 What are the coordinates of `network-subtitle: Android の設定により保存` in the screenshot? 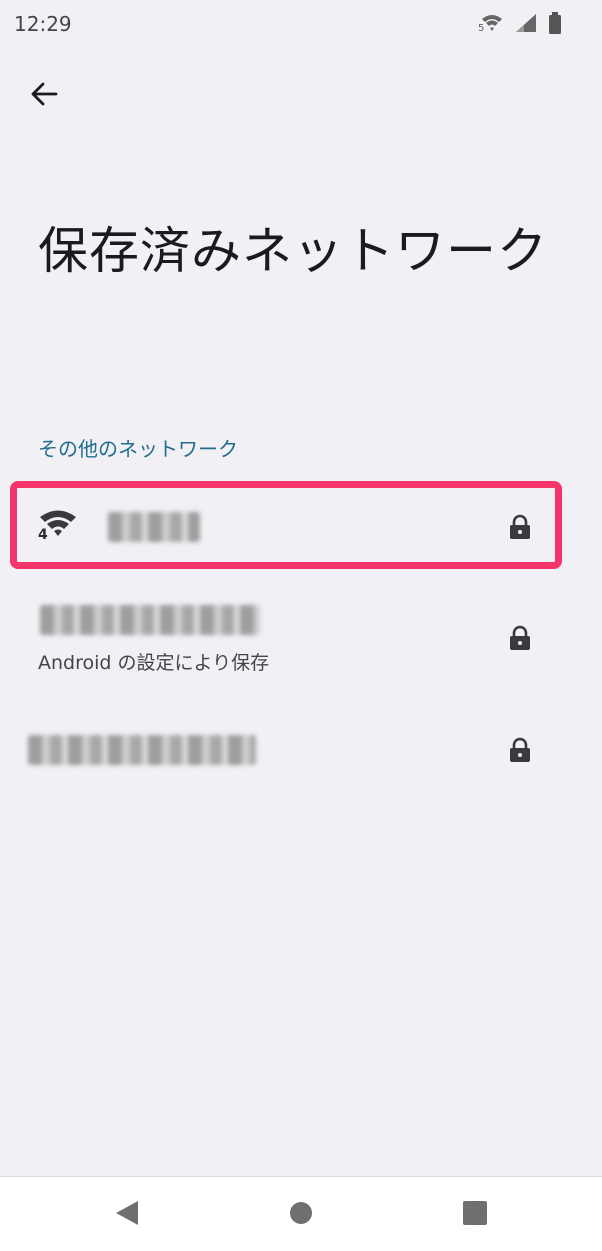 It's located at (154, 663).